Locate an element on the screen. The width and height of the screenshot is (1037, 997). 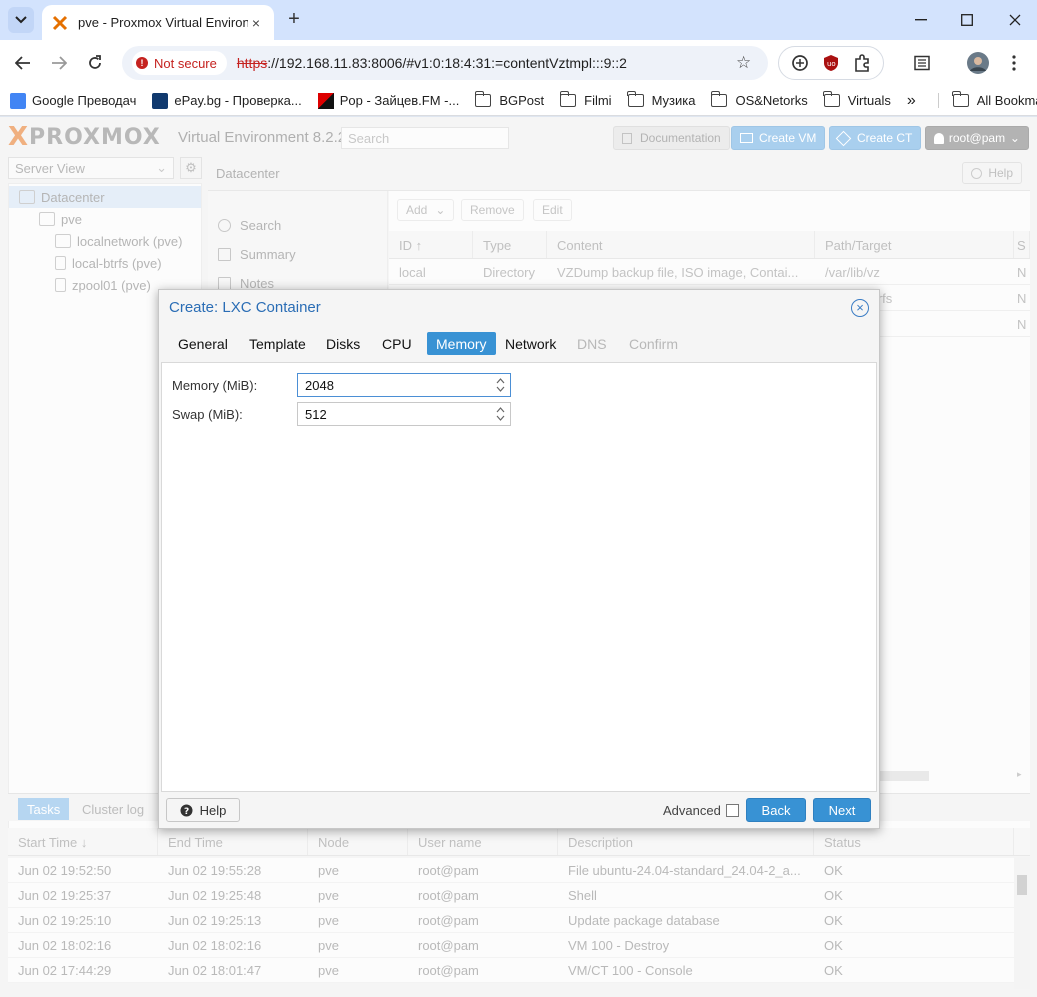
tree-item-sdn: localnetwork (pve) is located at coordinates (96, 241).